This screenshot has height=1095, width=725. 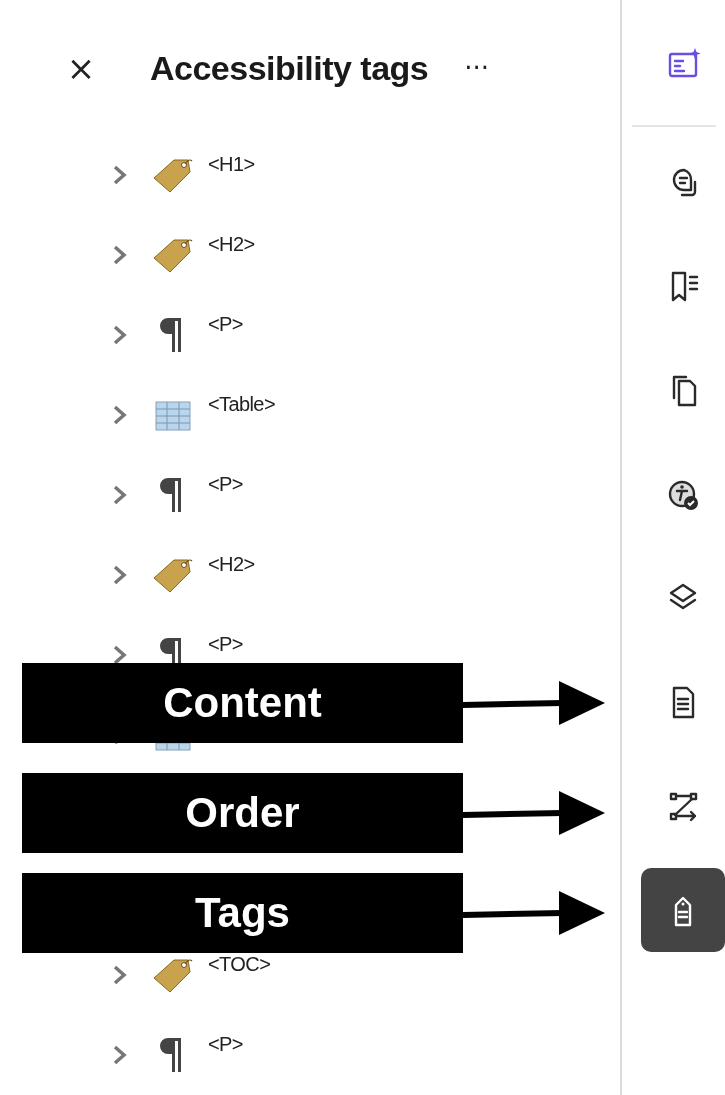 What do you see at coordinates (242, 813) in the screenshot?
I see `callout-label: Order` at bounding box center [242, 813].